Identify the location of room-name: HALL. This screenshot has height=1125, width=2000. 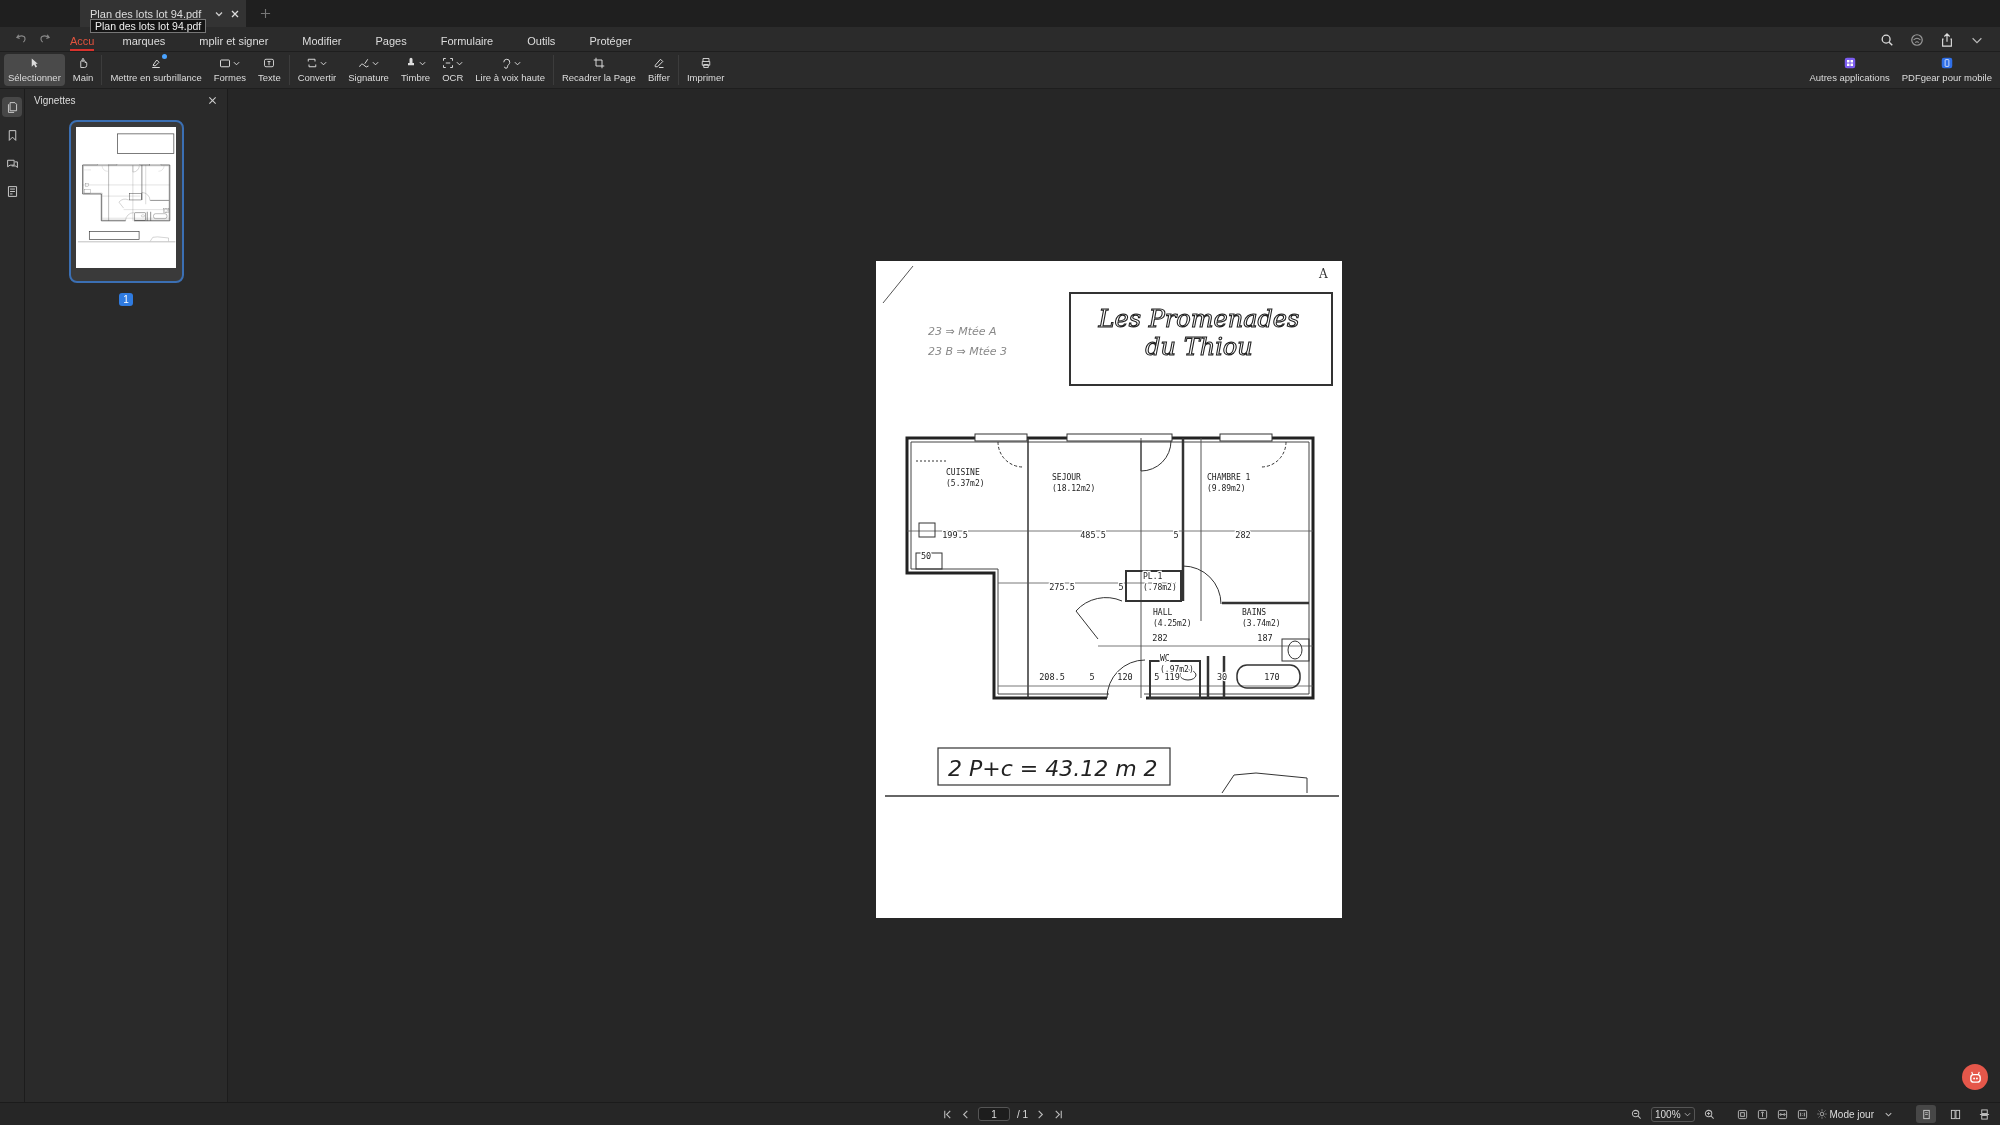
(1163, 612).